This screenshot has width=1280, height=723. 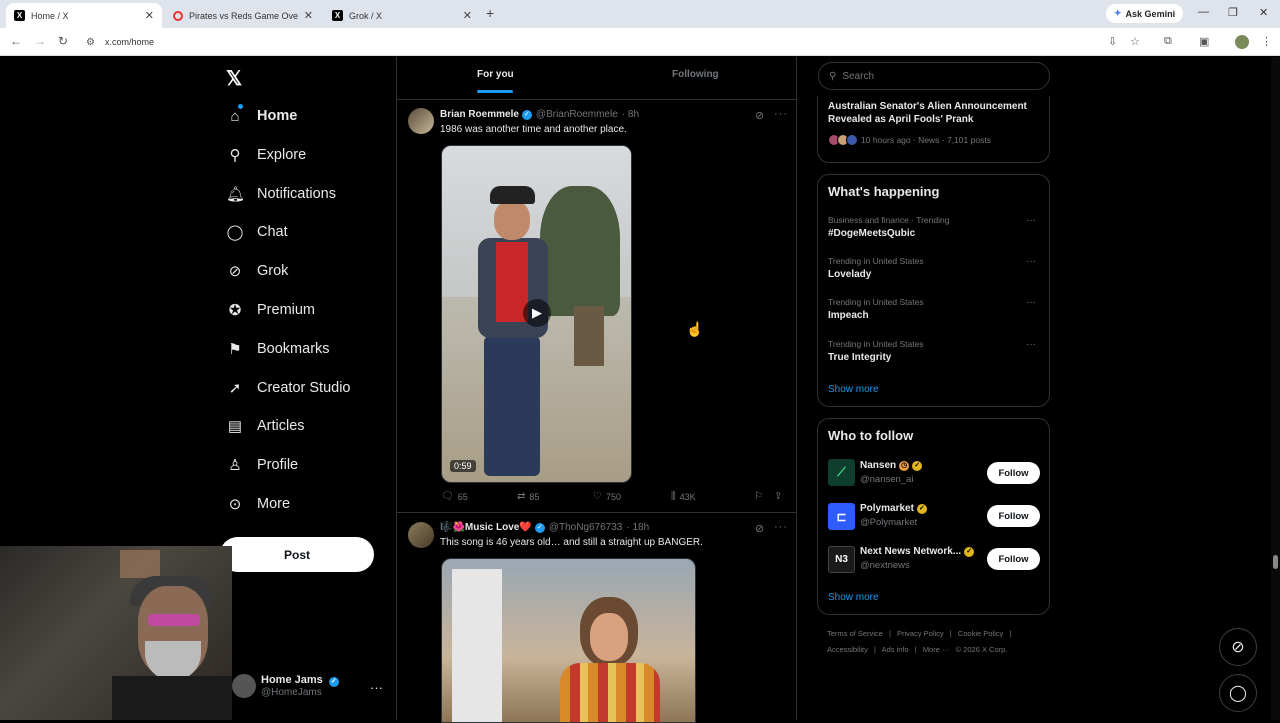 I want to click on gemini-sparkle-icon: ✦, so click(x=1118, y=13).